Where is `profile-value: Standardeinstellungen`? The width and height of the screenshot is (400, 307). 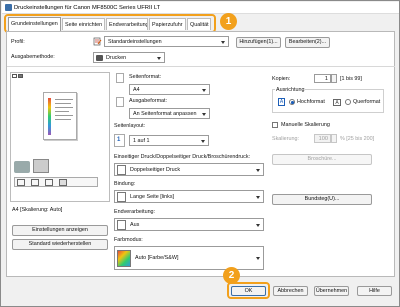 profile-value: Standardeinstellungen is located at coordinates (135, 42).